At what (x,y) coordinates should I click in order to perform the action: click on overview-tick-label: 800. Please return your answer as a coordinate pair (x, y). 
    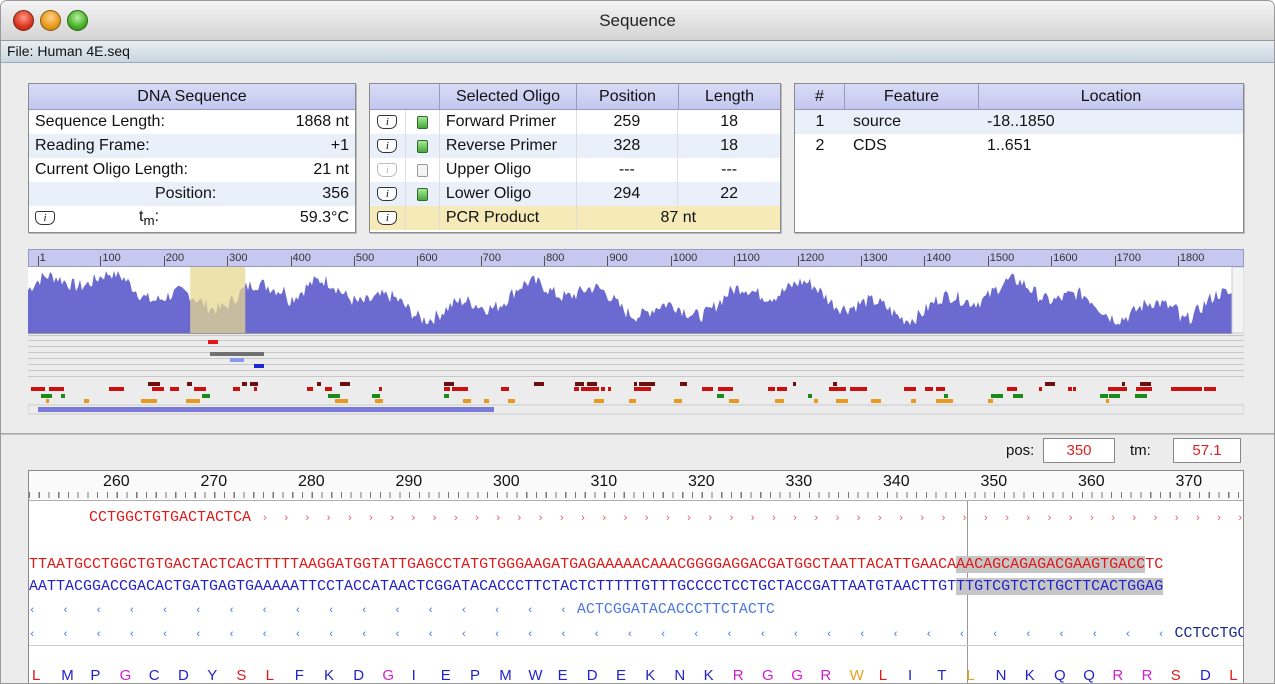
    Looking at the image, I should click on (554, 259).